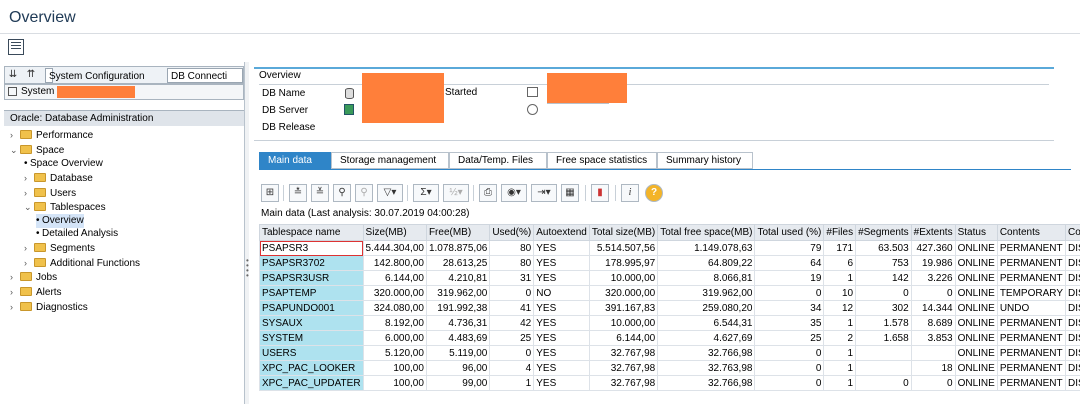  I want to click on print-icon: ⎙, so click(488, 193).